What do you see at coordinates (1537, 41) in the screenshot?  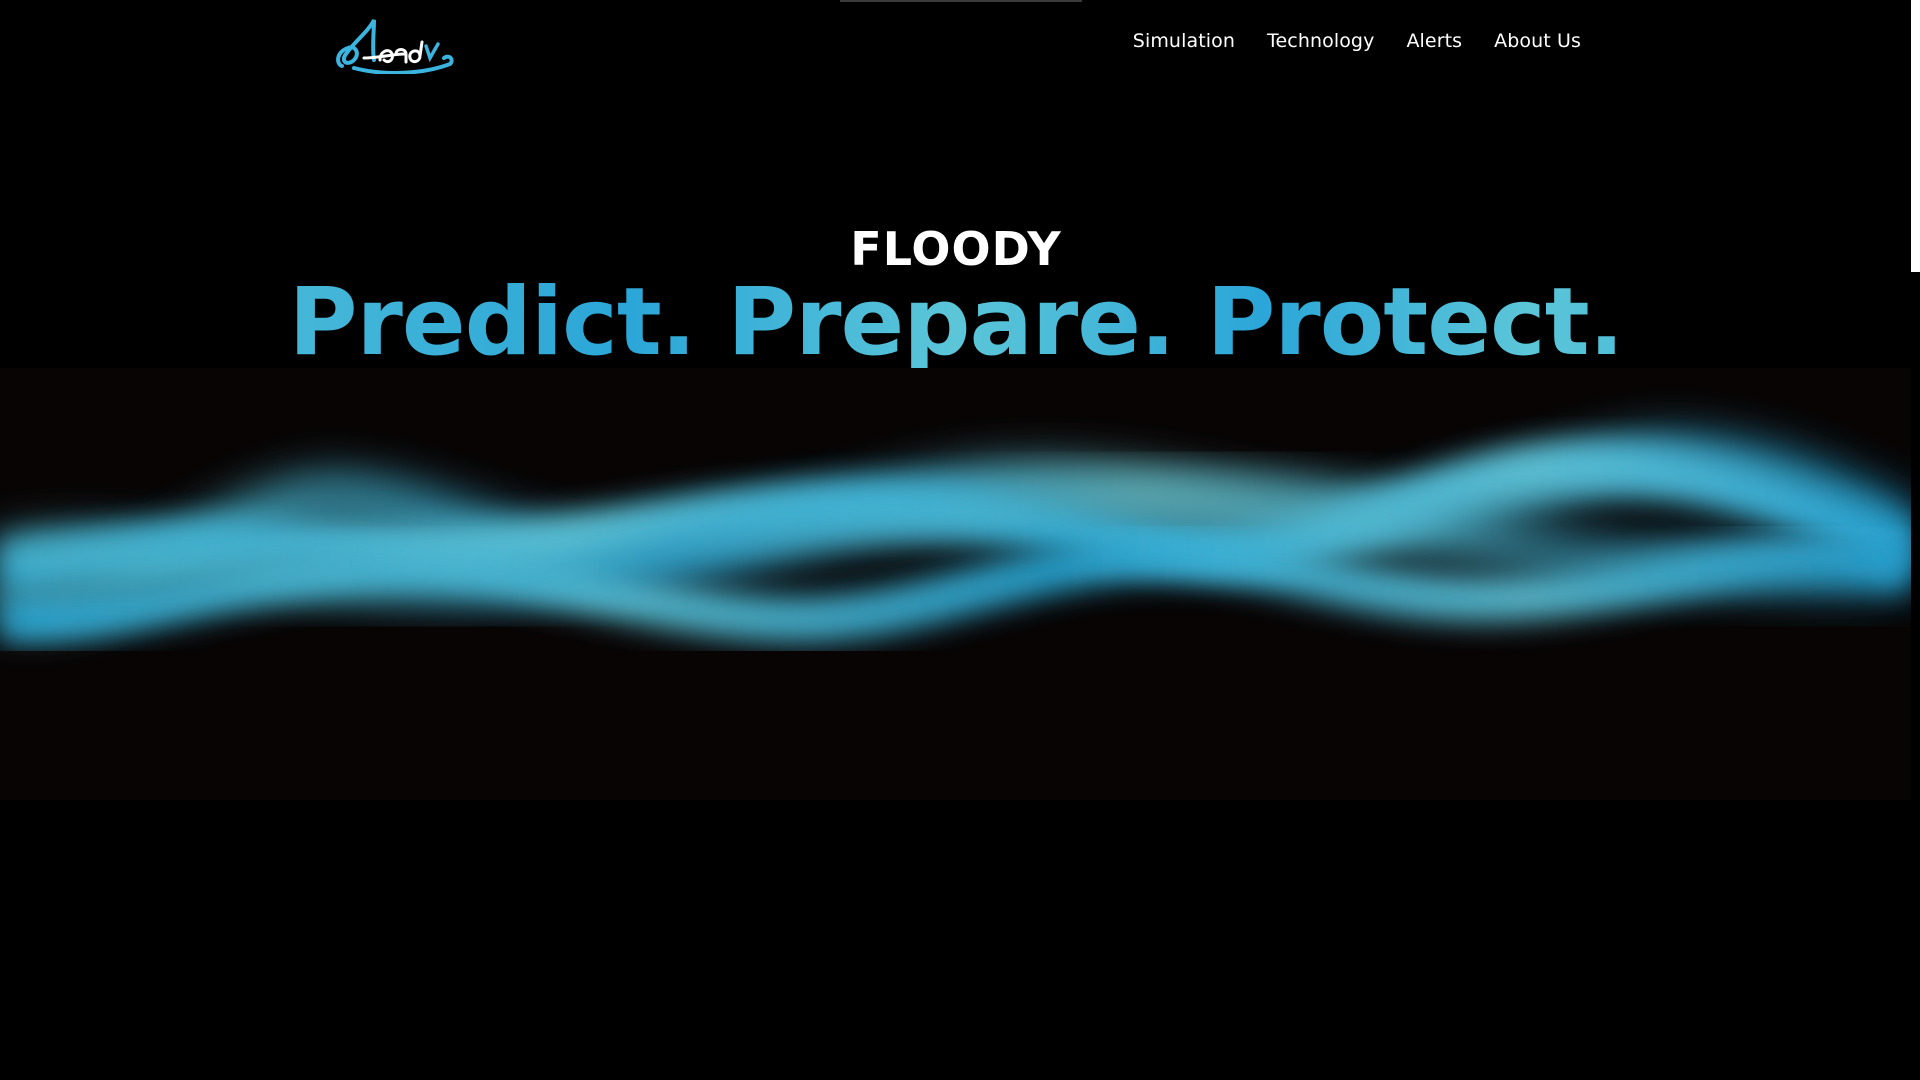 I see `nav-about-us: About Us` at bounding box center [1537, 41].